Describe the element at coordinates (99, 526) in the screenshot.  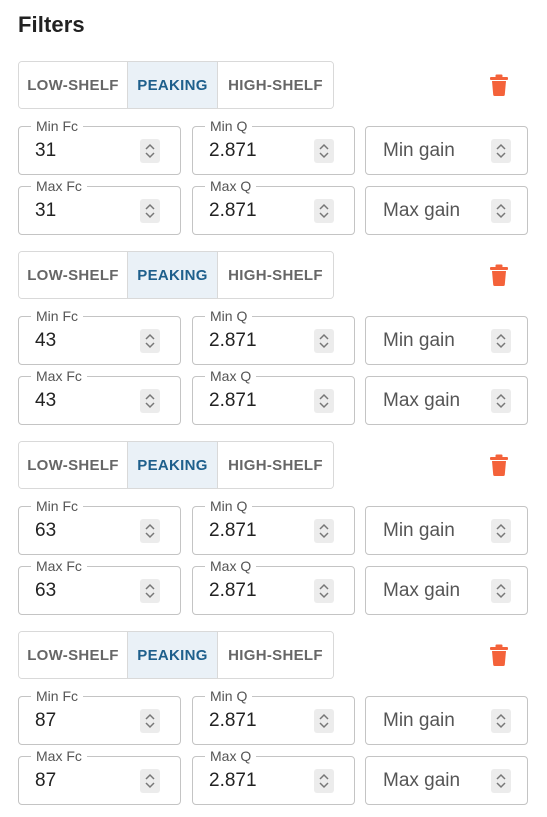
I see `min-fc-field: Min Fc 63` at that location.